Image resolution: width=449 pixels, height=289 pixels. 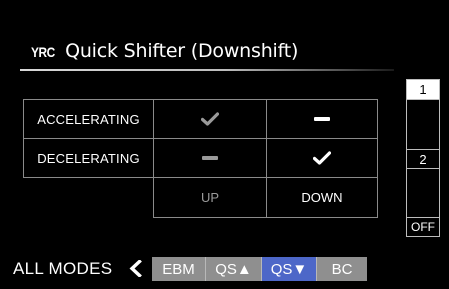 I want to click on chevron-left-icon, so click(x=135, y=268).